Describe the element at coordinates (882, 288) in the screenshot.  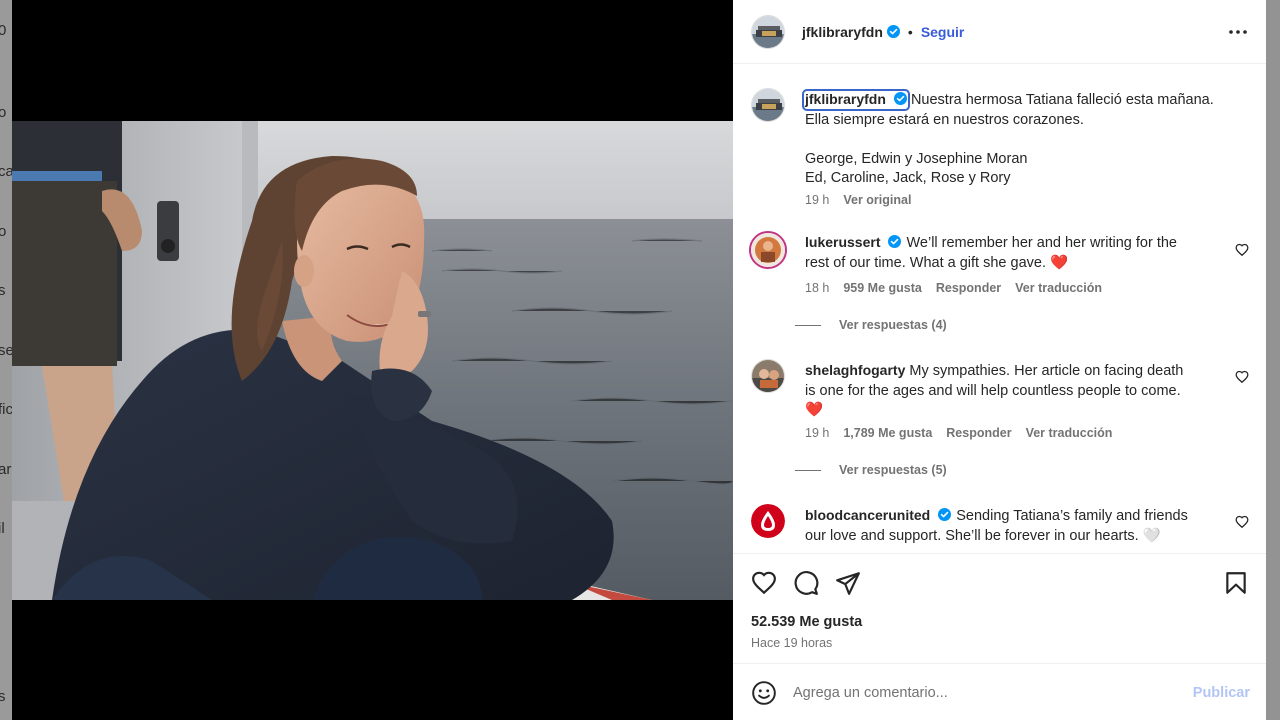
I see `comment-likes: 959 Me gusta` at that location.